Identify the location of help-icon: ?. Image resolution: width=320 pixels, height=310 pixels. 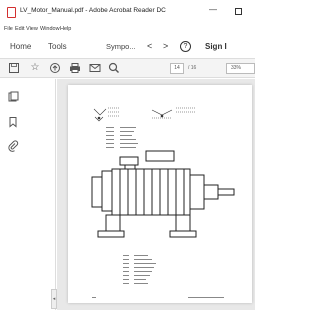
(185, 46).